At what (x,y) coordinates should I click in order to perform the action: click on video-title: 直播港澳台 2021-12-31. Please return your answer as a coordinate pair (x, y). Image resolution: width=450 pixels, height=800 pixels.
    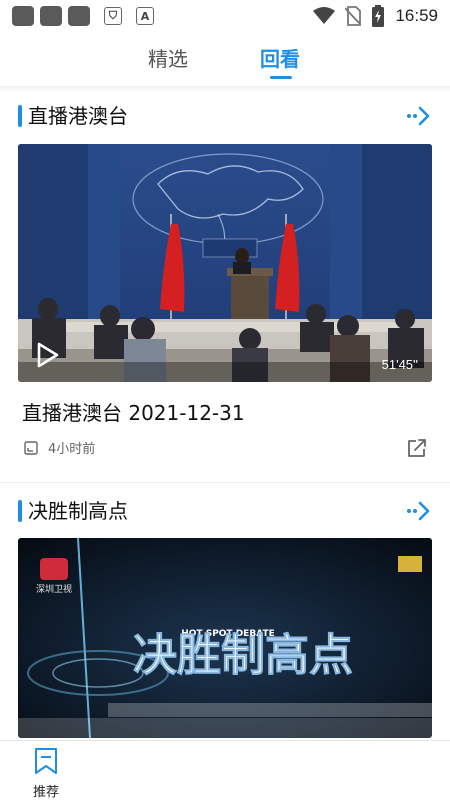
    Looking at the image, I should click on (133, 411).